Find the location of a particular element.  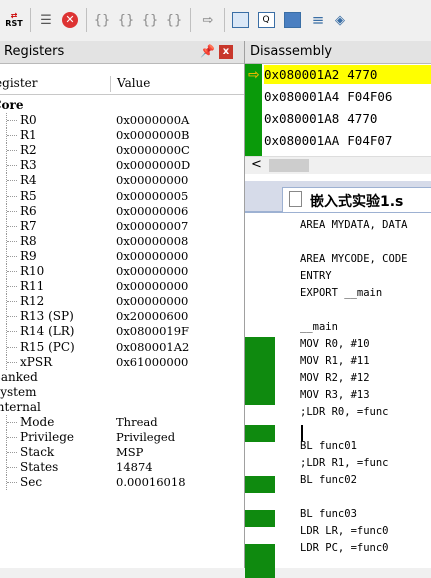

register-value: 0.00016018 is located at coordinates (151, 482).